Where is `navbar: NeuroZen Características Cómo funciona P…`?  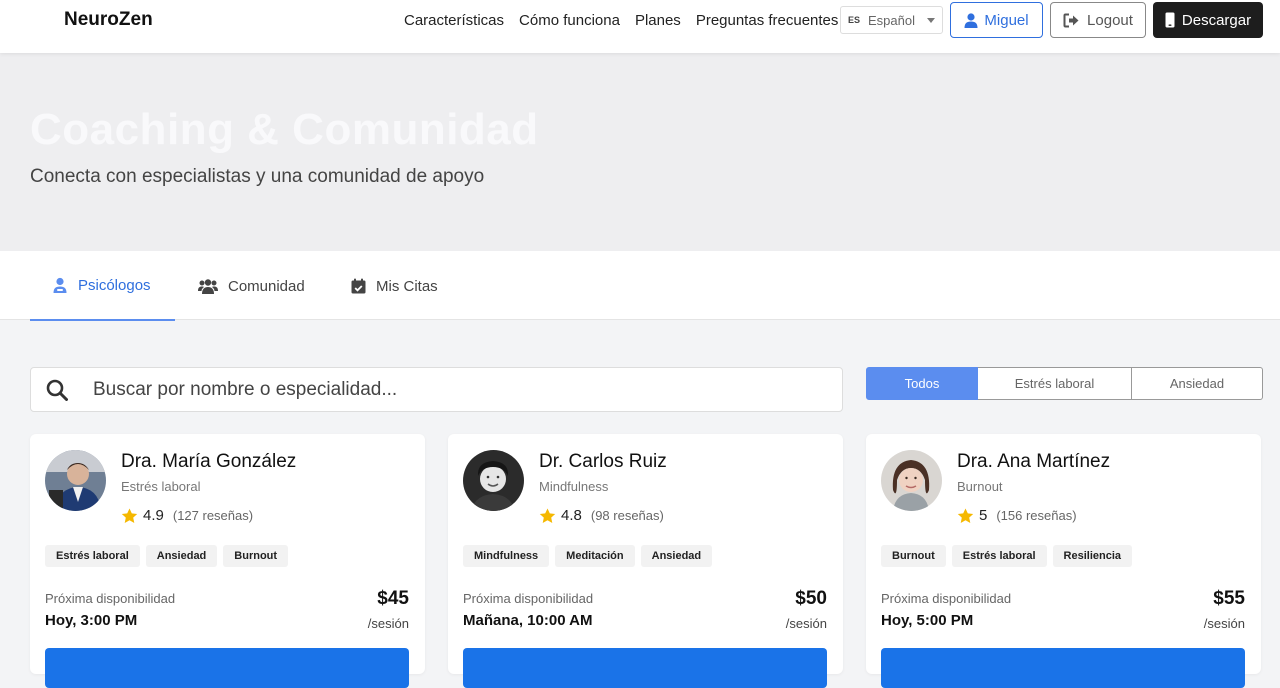
navbar: NeuroZen Características Cómo funciona P… is located at coordinates (640, 26).